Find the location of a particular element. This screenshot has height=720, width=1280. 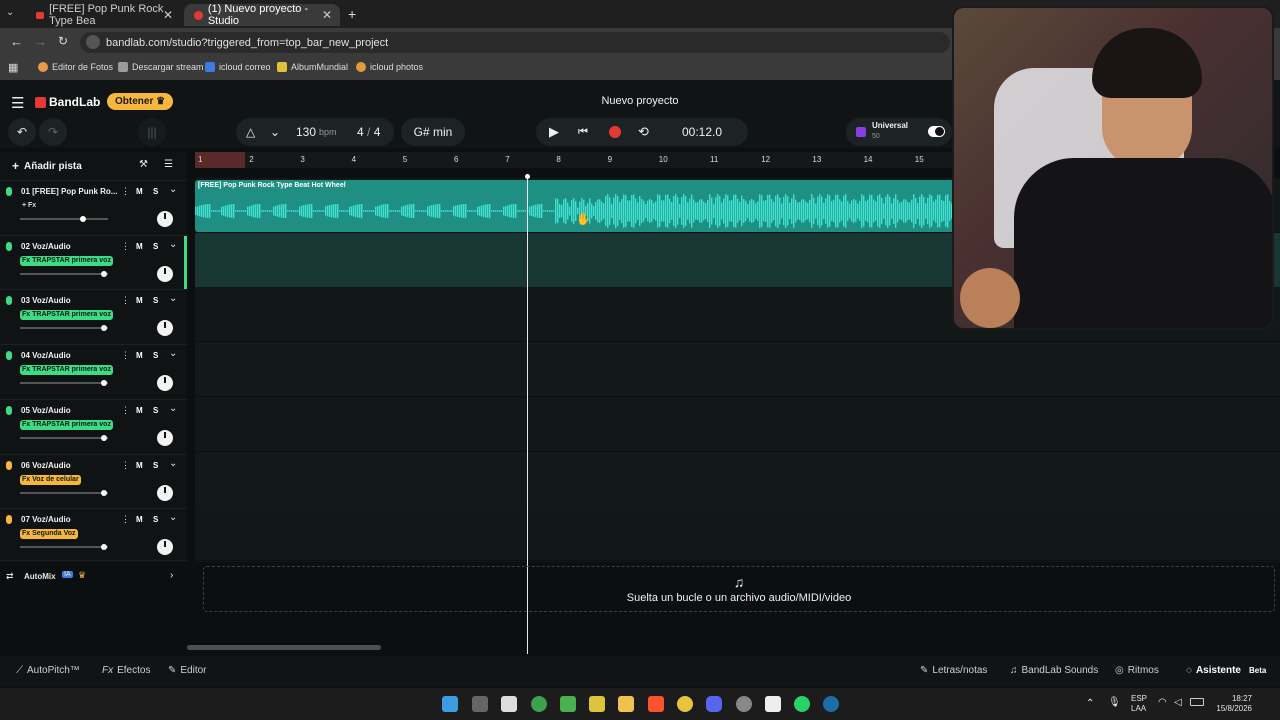

new-tab-icon: + is located at coordinates (352, 14).